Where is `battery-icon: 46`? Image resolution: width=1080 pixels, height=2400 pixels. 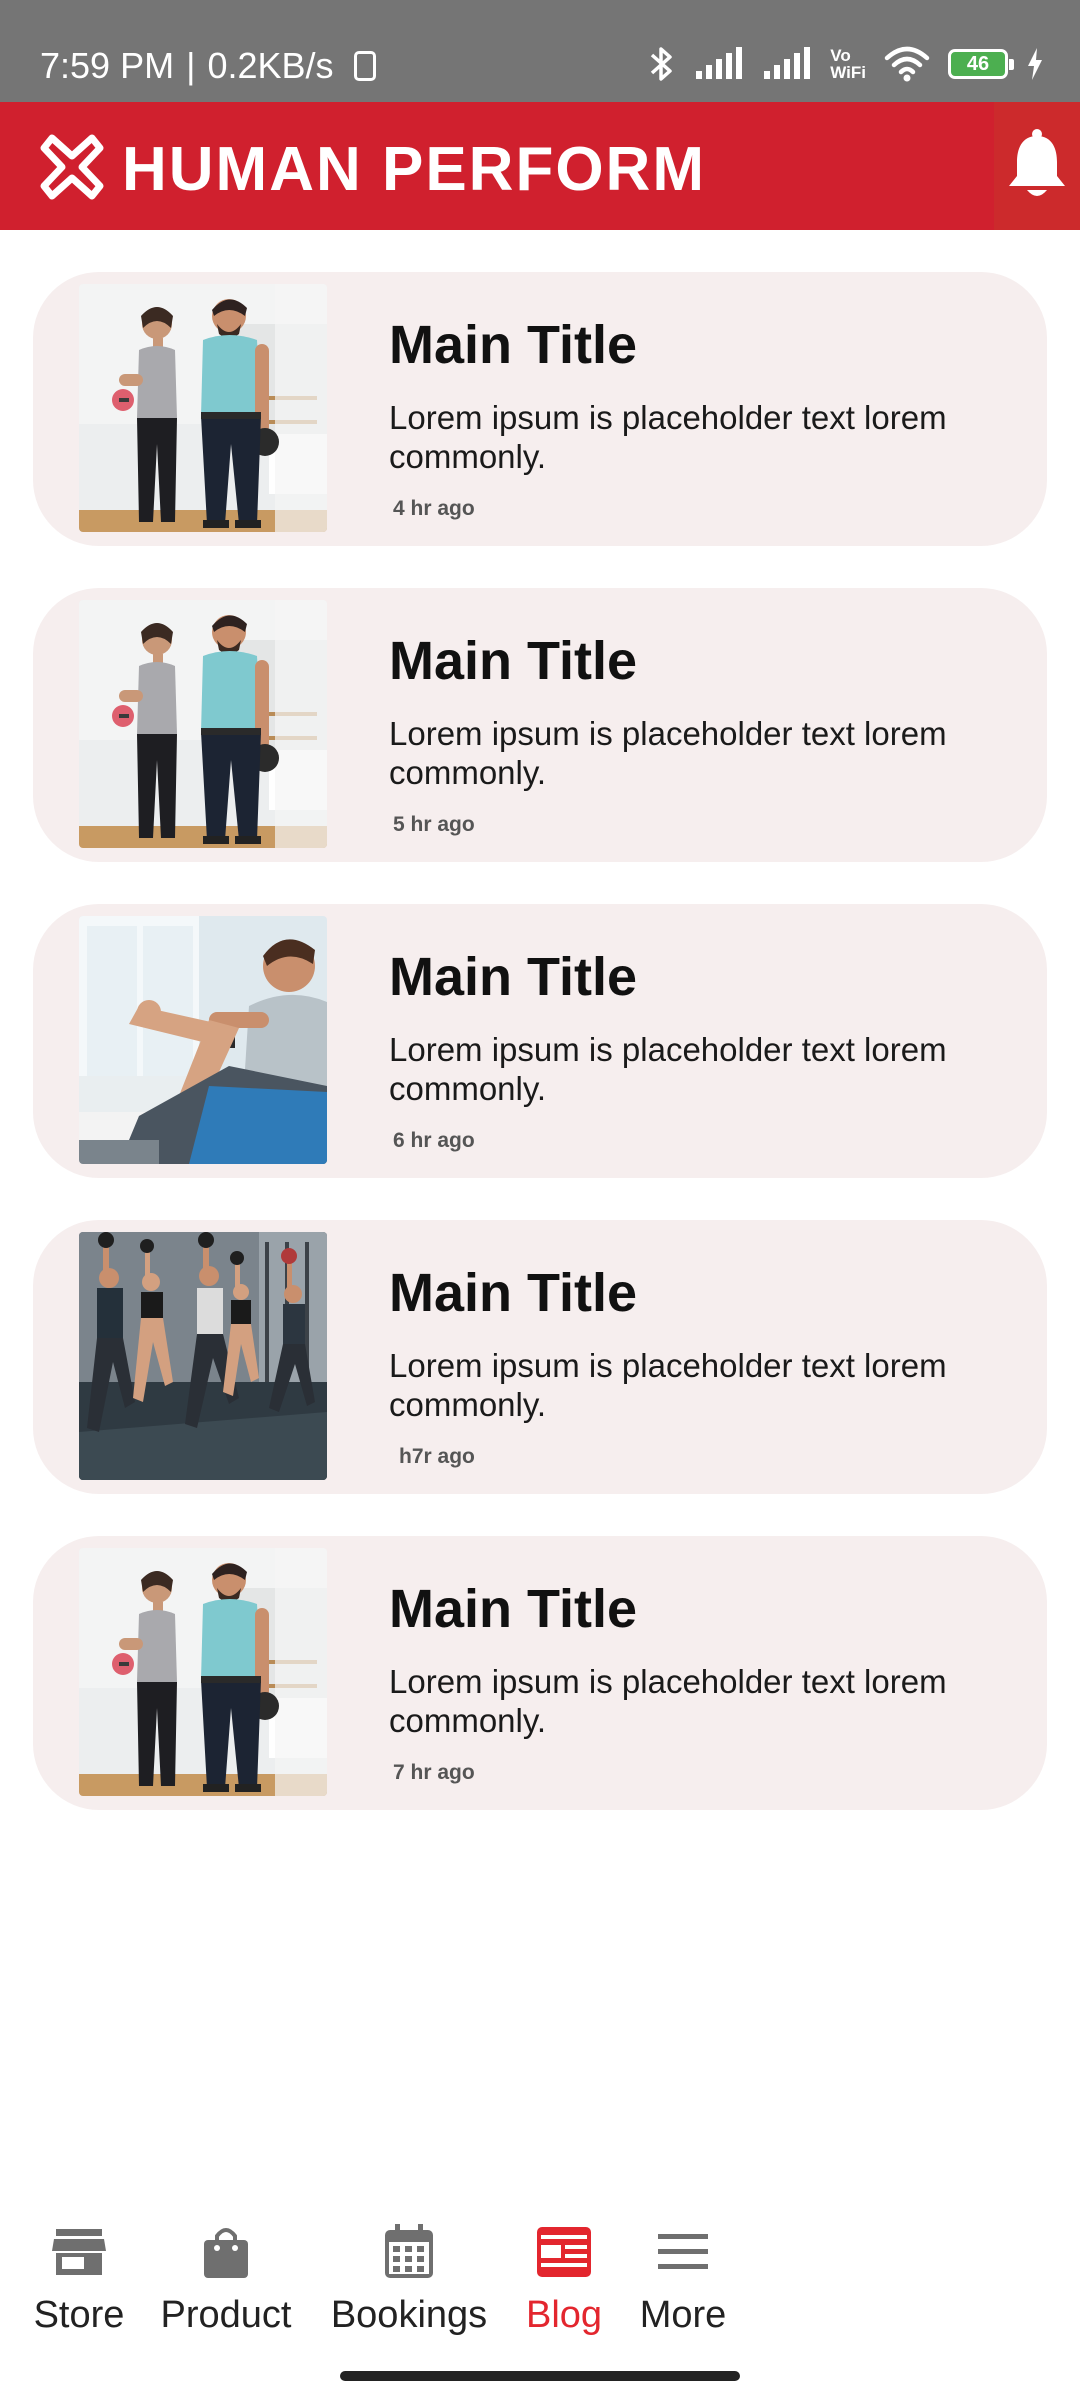
battery-icon: 46 is located at coordinates (981, 64).